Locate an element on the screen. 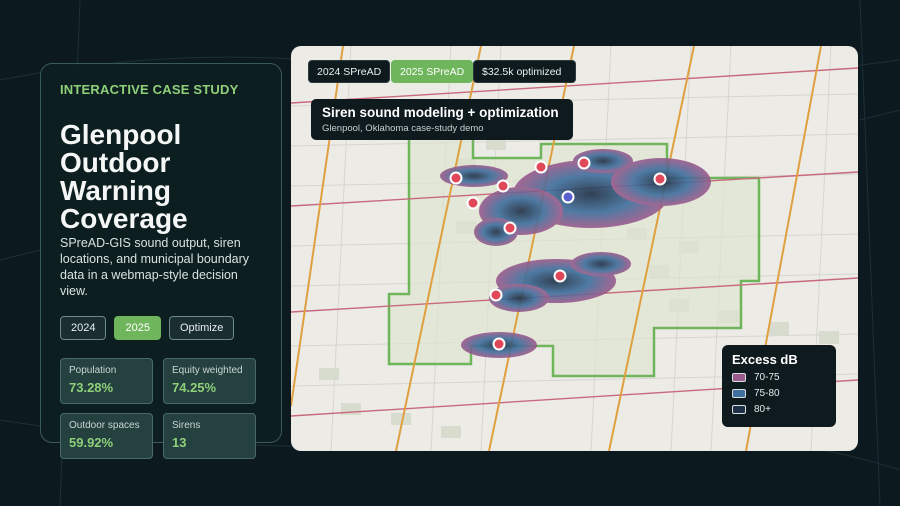 The image size is (900, 506). legend-item: 80+ is located at coordinates (779, 409).